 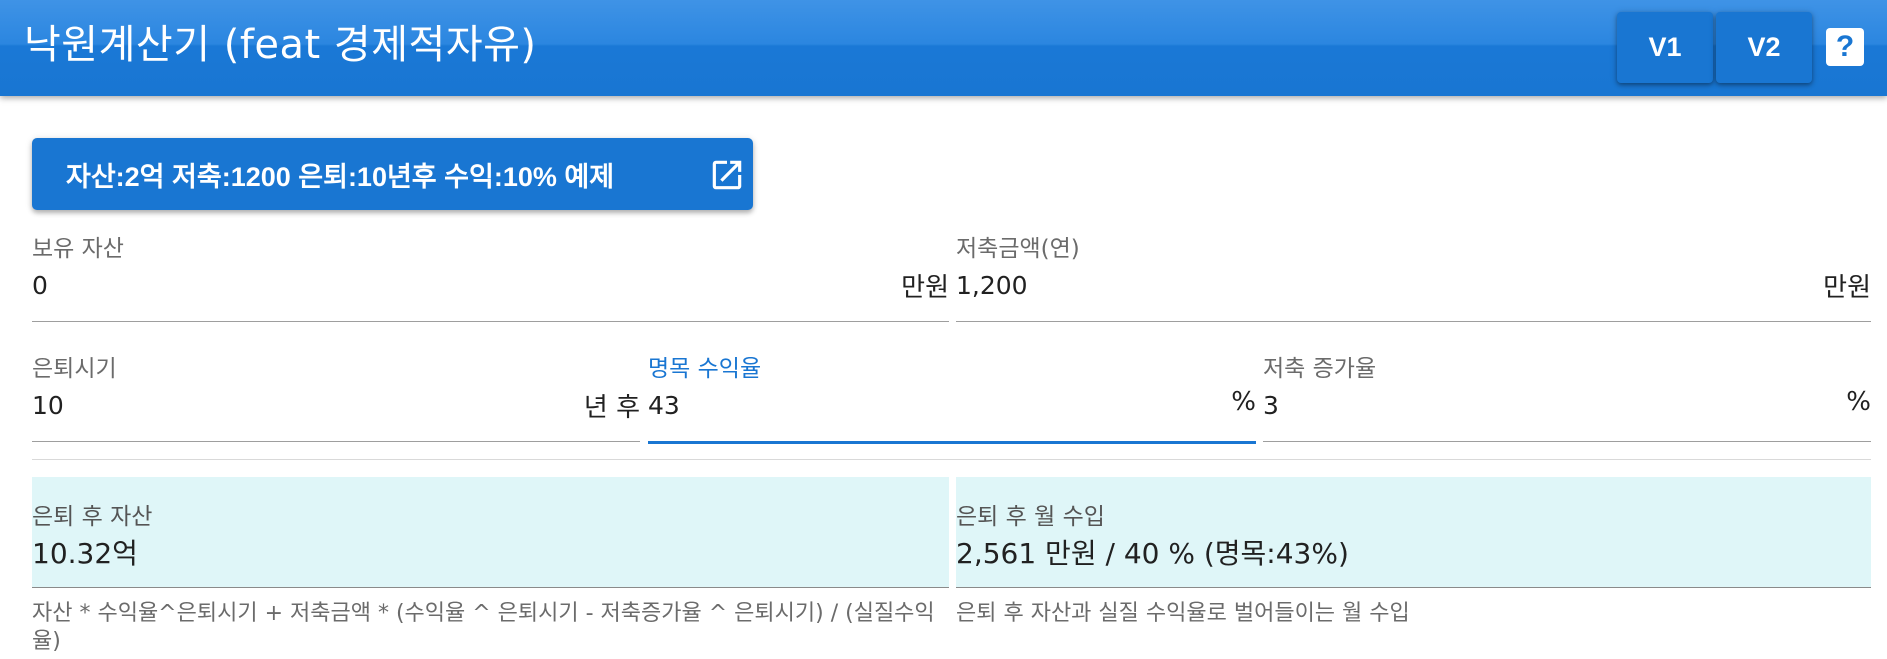 I want to click on help-icon: ?, so click(x=1845, y=47).